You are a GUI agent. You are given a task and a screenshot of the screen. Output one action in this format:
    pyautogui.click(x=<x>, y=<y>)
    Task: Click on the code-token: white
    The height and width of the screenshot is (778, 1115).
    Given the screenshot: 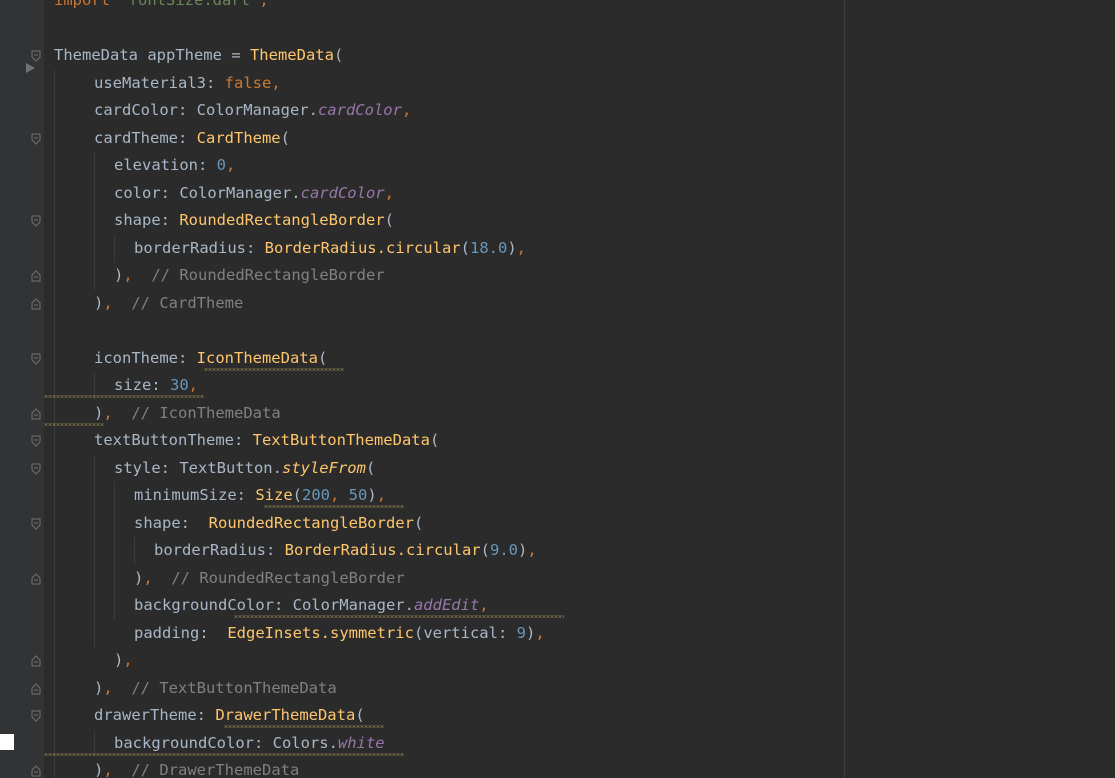 What is the action you would take?
    pyautogui.click(x=361, y=742)
    